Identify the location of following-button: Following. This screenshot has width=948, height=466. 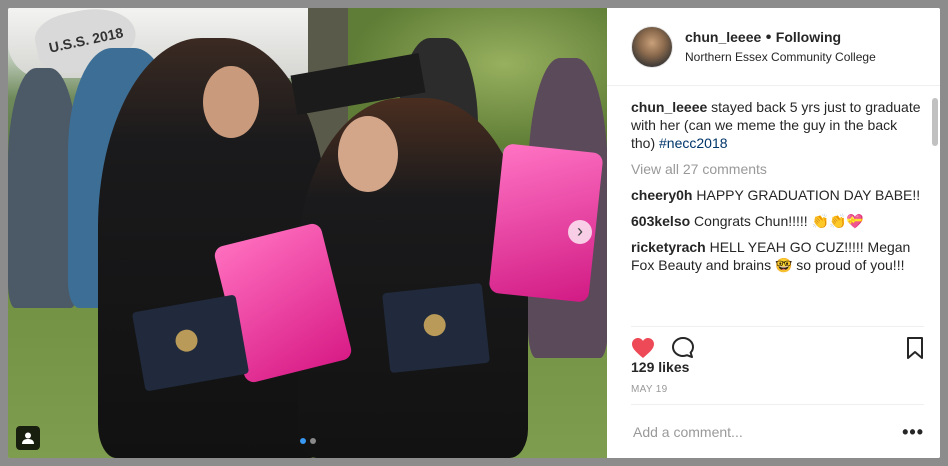
(808, 37).